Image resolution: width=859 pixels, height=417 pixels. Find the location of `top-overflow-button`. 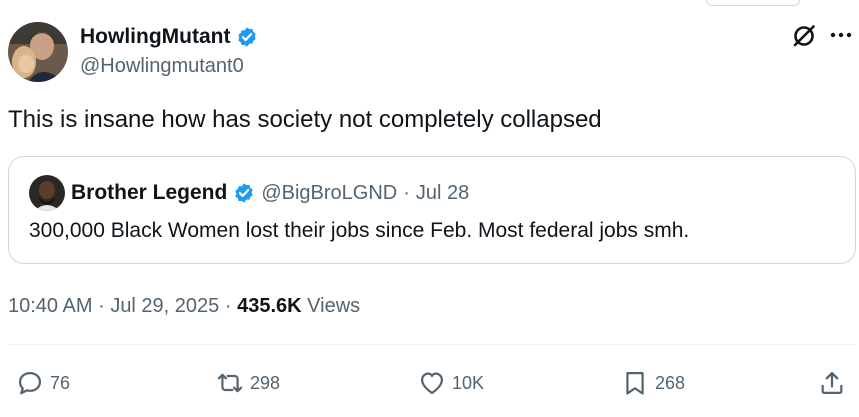

top-overflow-button is located at coordinates (753, 3).